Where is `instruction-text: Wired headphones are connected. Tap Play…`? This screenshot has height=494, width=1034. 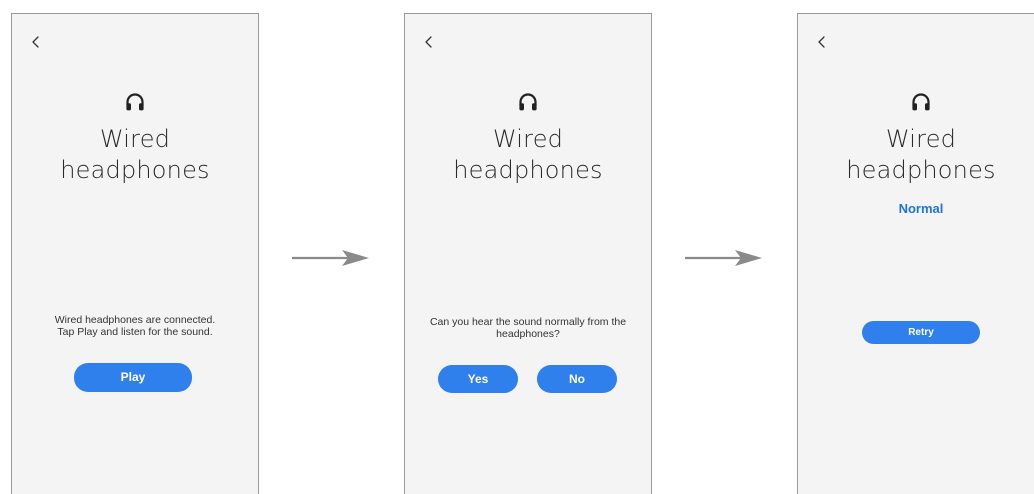 instruction-text: Wired headphones are connected. Tap Play… is located at coordinates (135, 326).